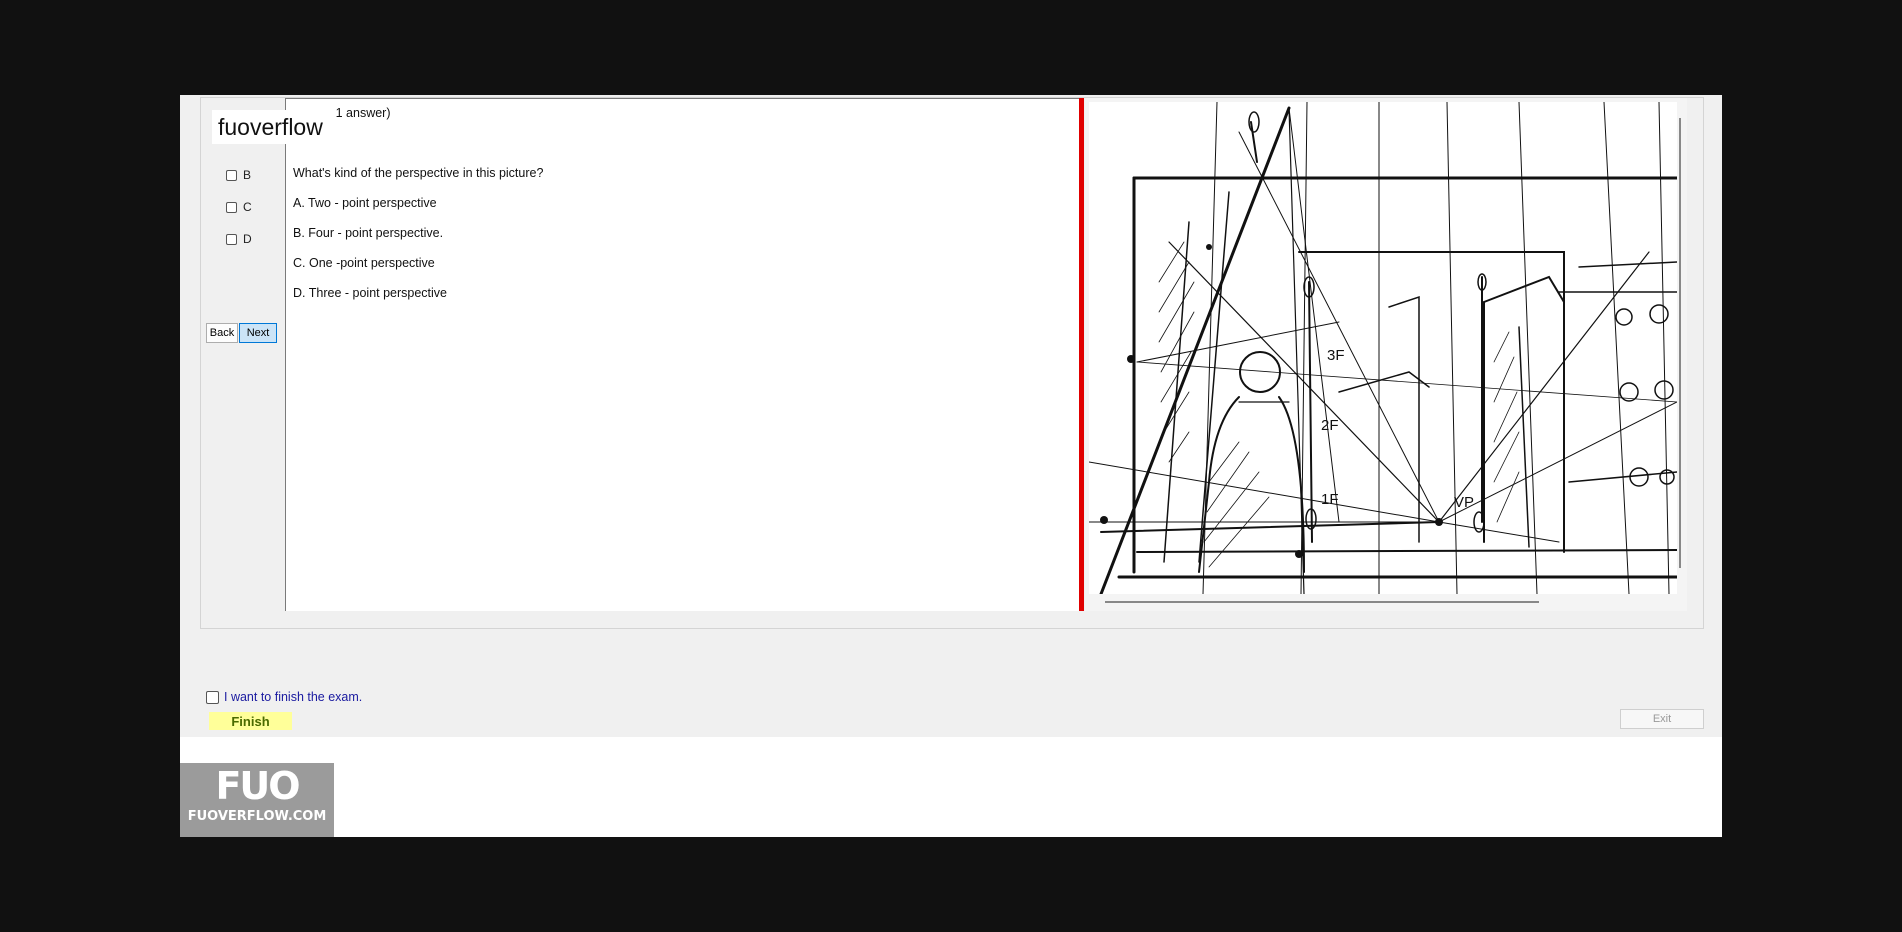 The width and height of the screenshot is (1902, 932). What do you see at coordinates (1330, 499) in the screenshot?
I see `sketch-label-1f: 1F` at bounding box center [1330, 499].